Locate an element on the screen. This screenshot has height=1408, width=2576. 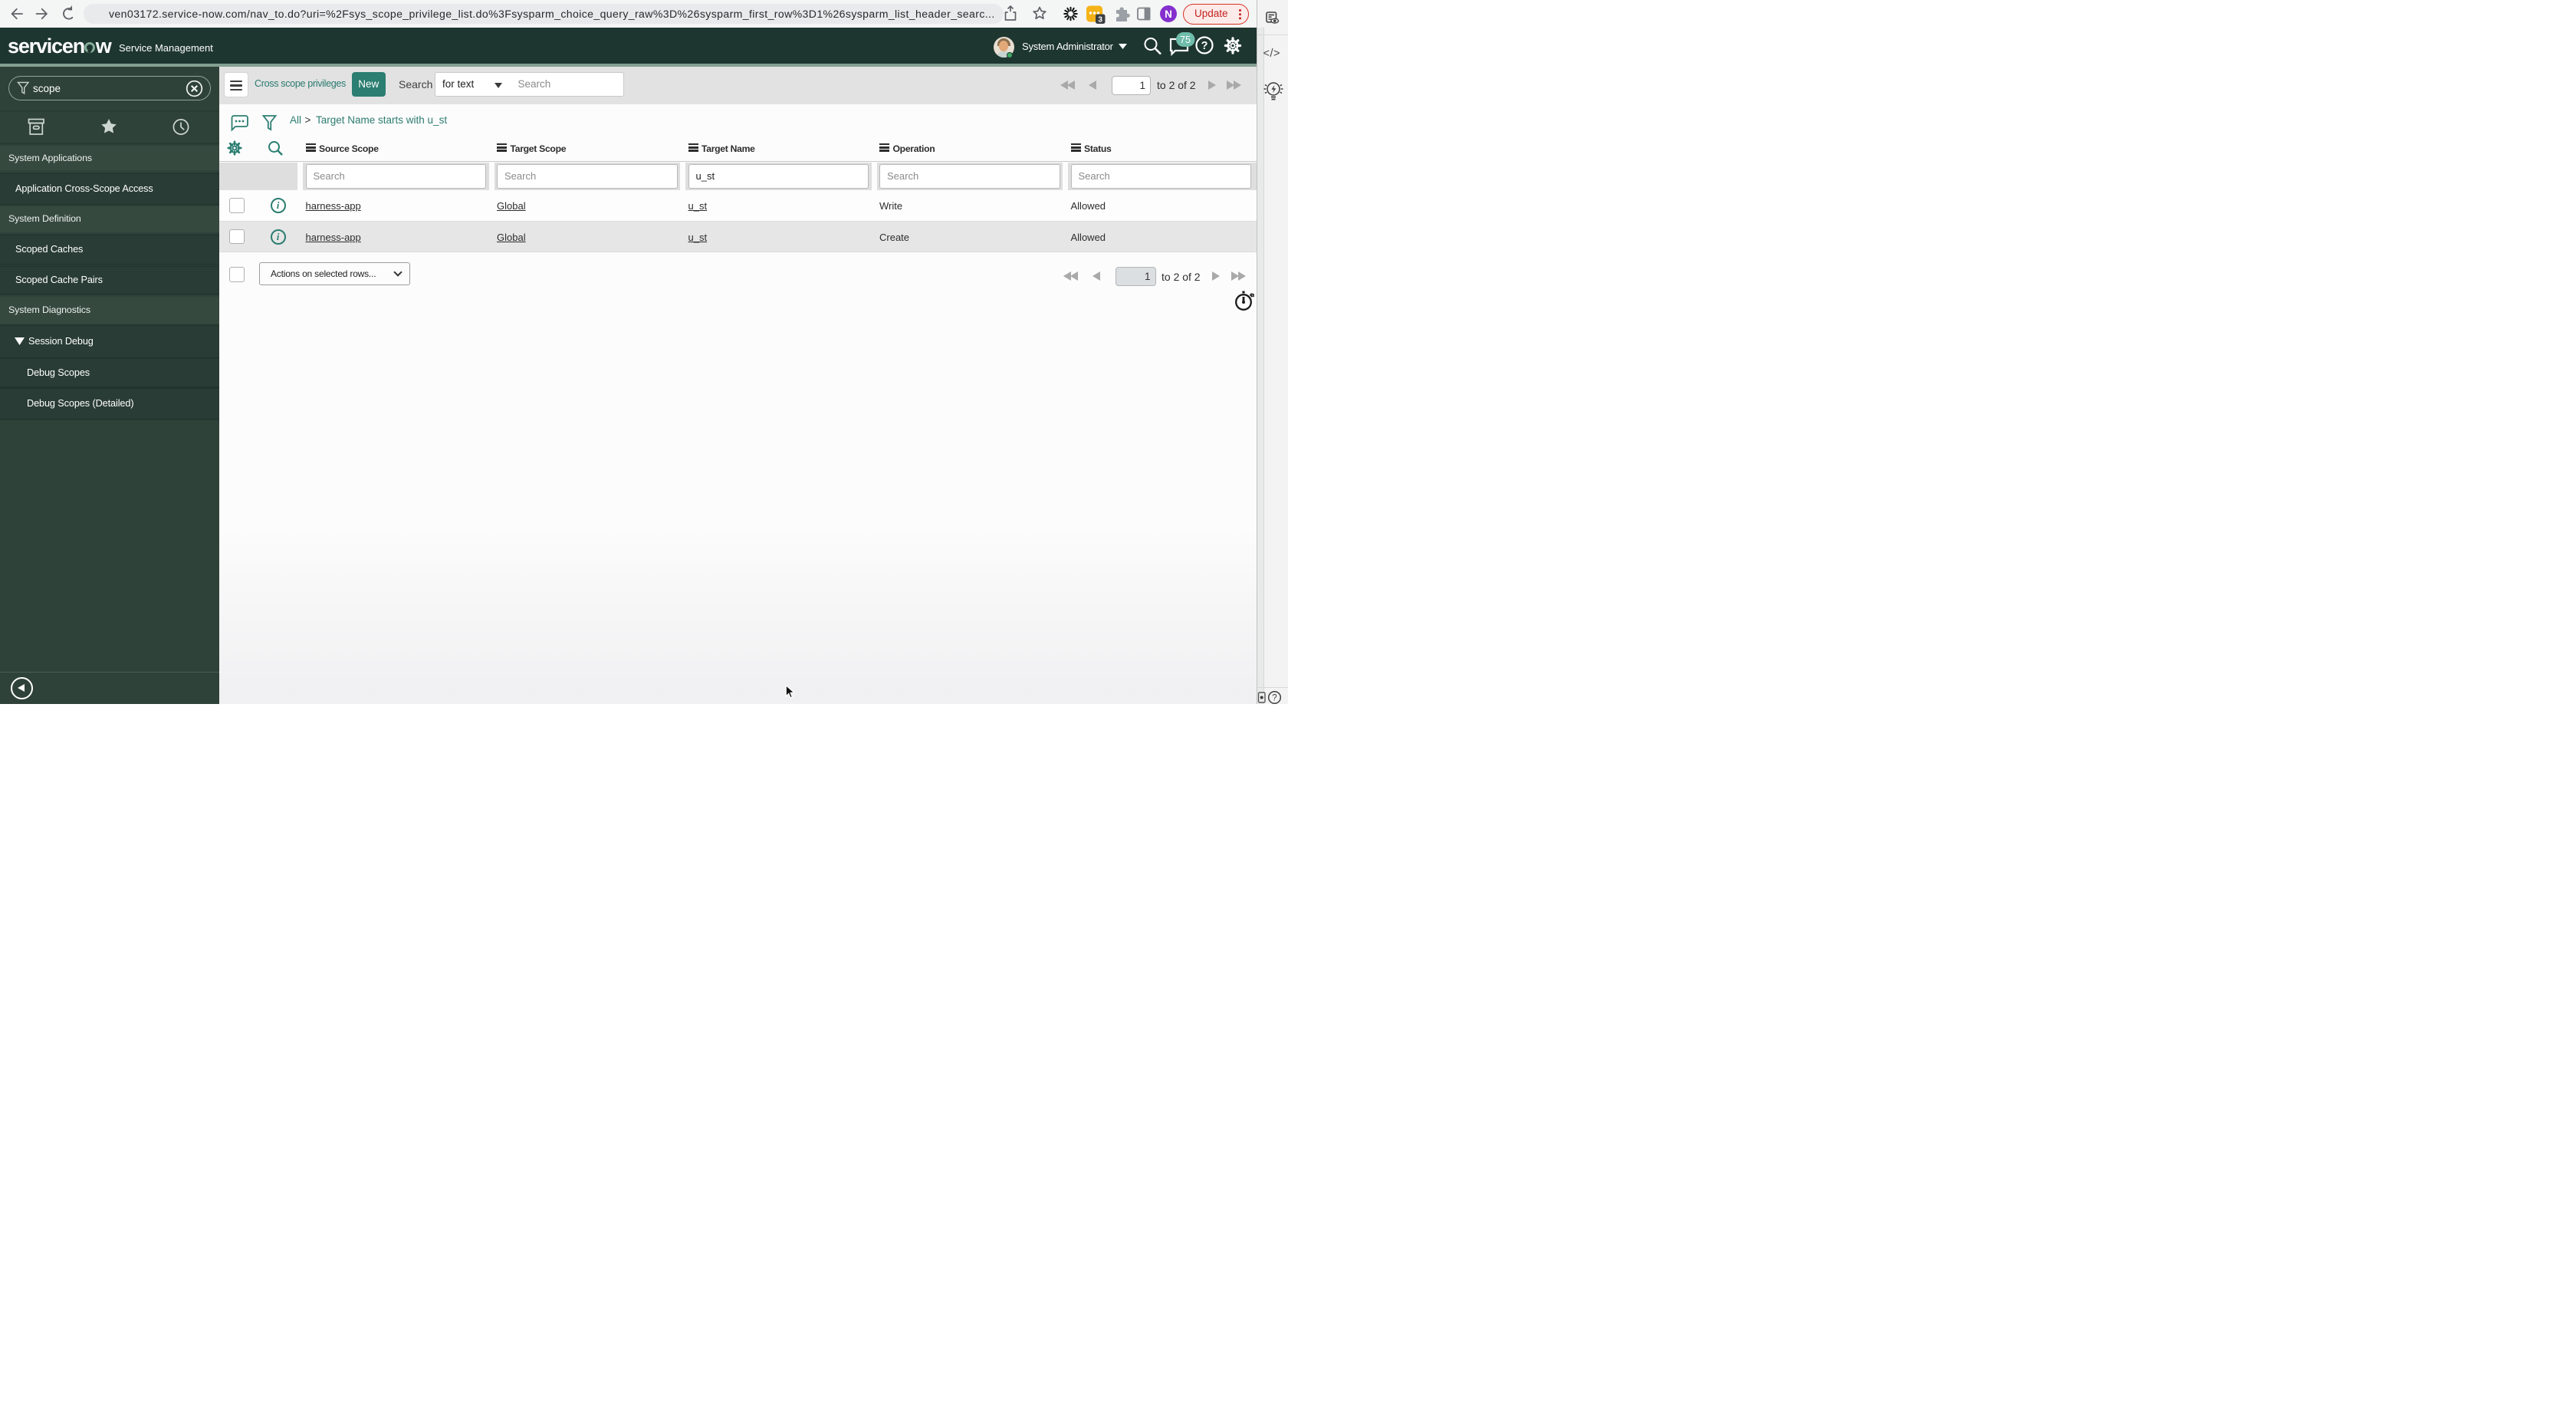
svg-text: N is located at coordinates (1169, 14).